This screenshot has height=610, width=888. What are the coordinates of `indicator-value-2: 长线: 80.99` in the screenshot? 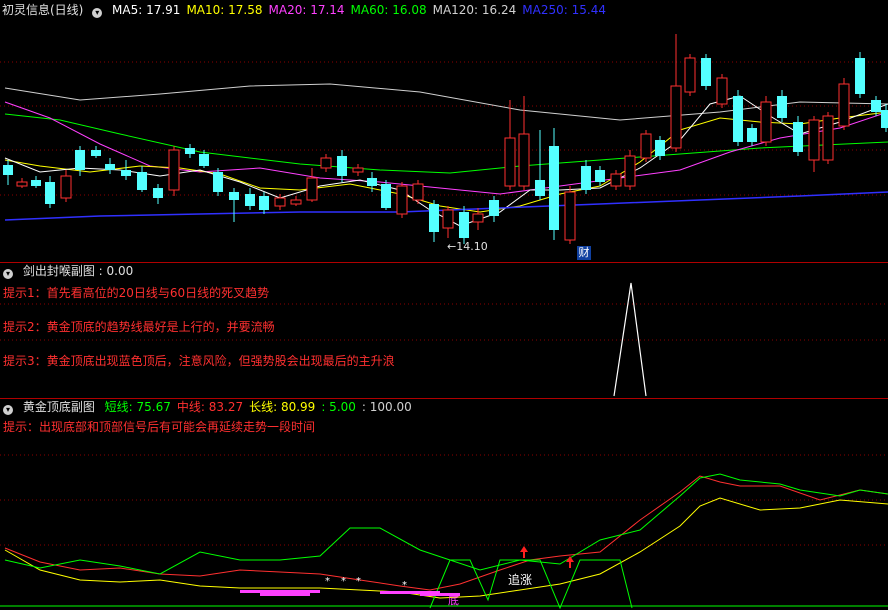 It's located at (282, 407).